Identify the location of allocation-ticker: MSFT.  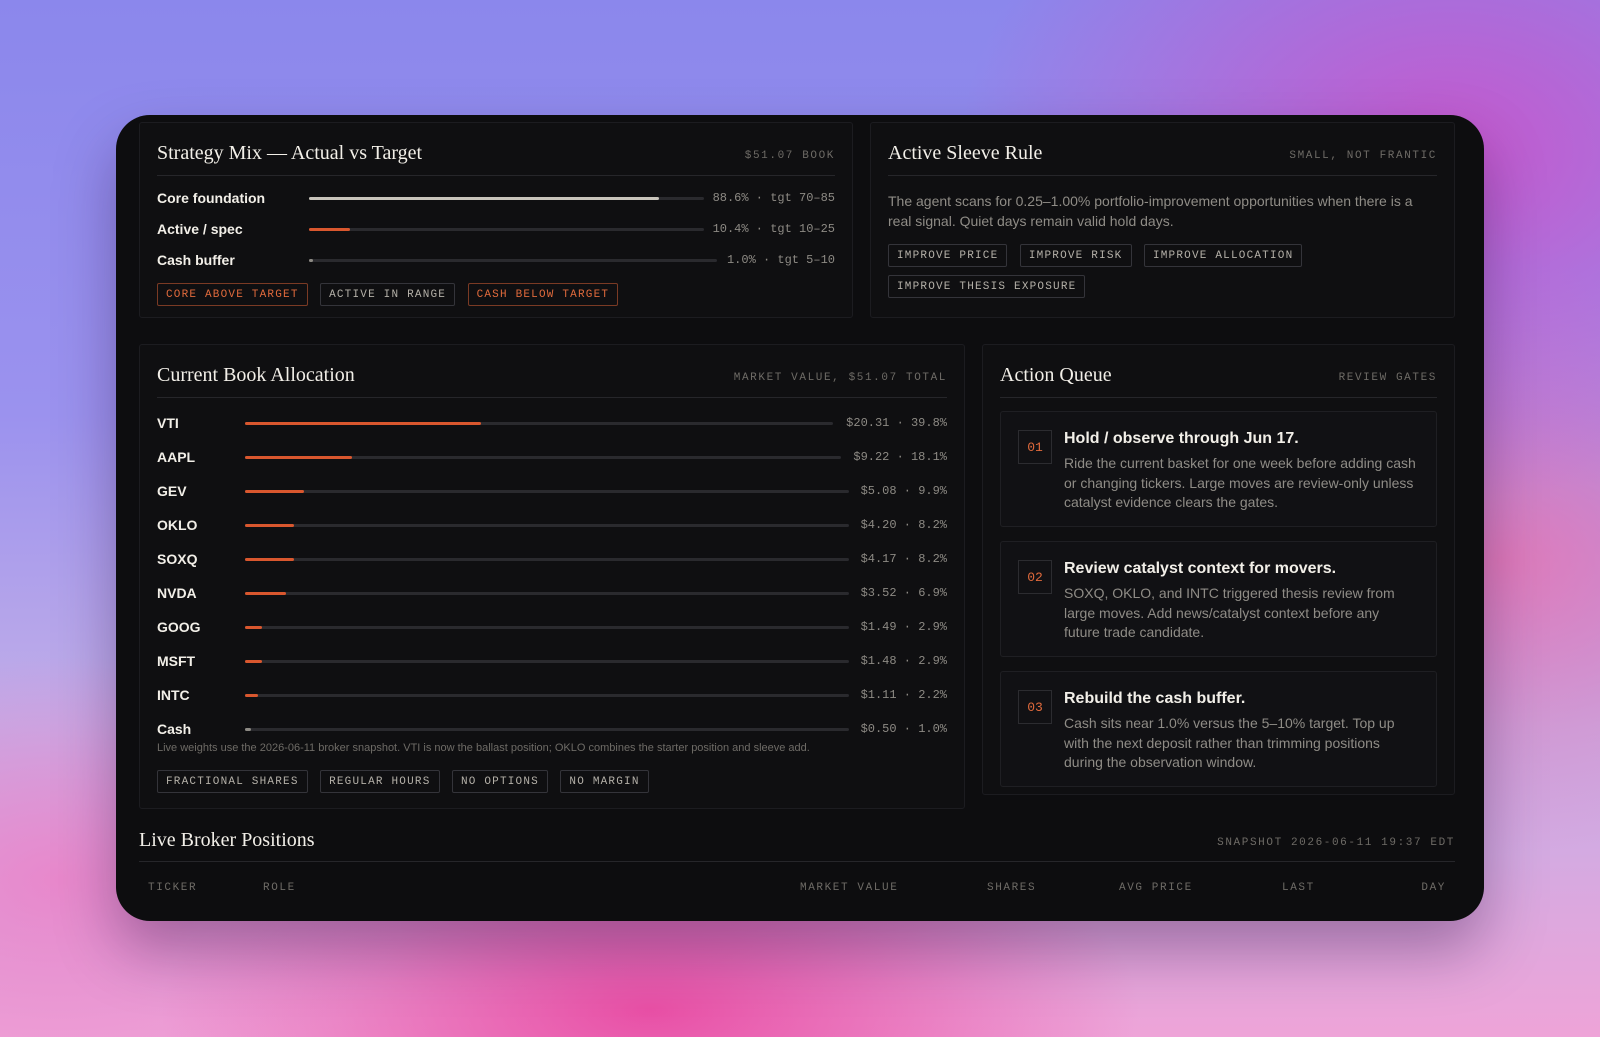
(176, 661).